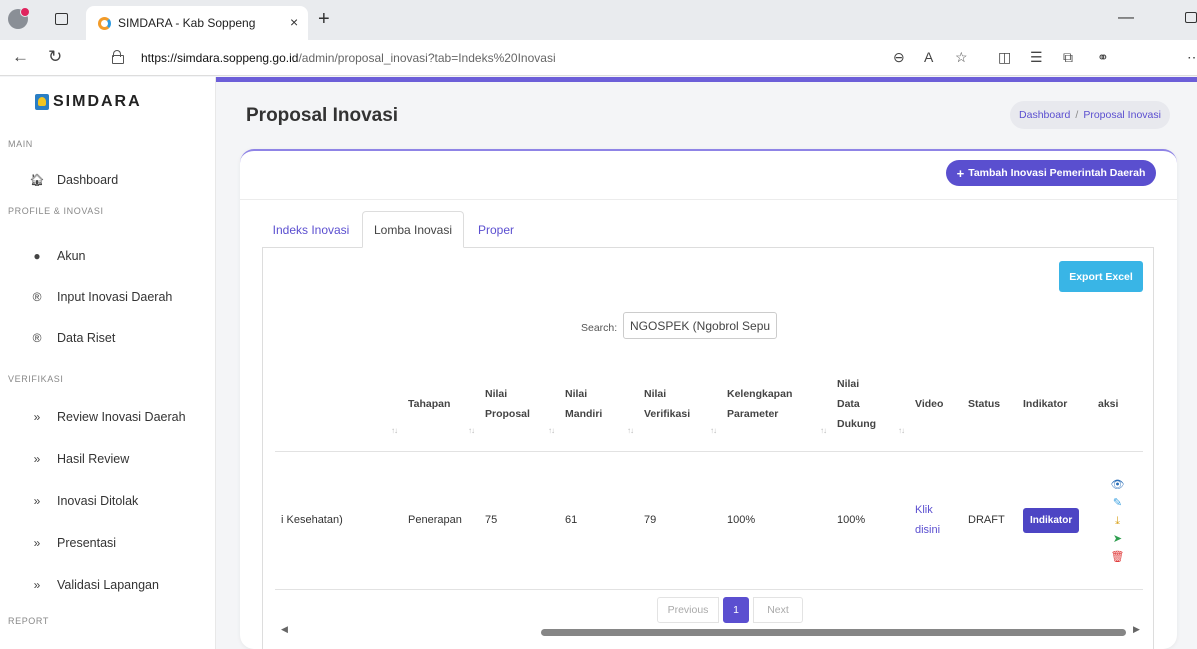 Image resolution: width=1197 pixels, height=649 pixels. I want to click on column-header-kelengkapan-parameter: Kelengkapan Parameter ↑↓, so click(776, 405).